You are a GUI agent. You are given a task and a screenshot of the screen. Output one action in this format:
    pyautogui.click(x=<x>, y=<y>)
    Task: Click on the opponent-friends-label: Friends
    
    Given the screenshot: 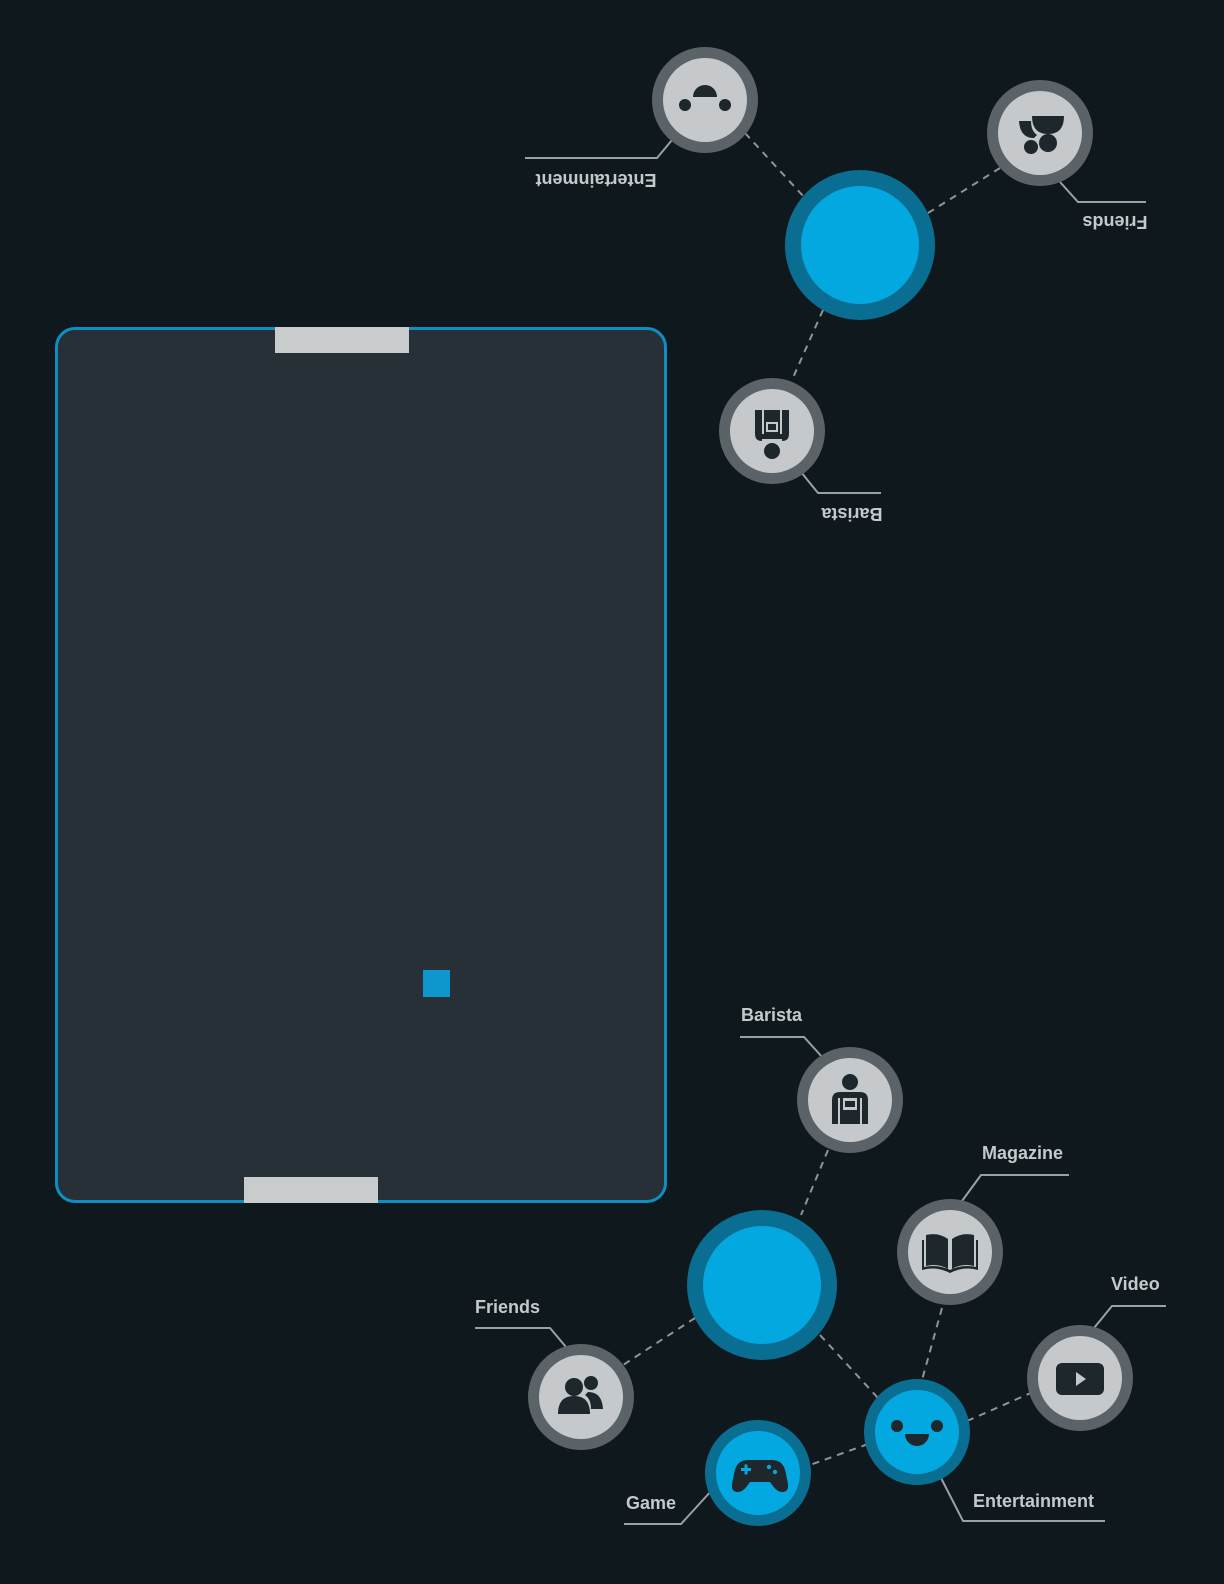 What is the action you would take?
    pyautogui.click(x=1114, y=222)
    